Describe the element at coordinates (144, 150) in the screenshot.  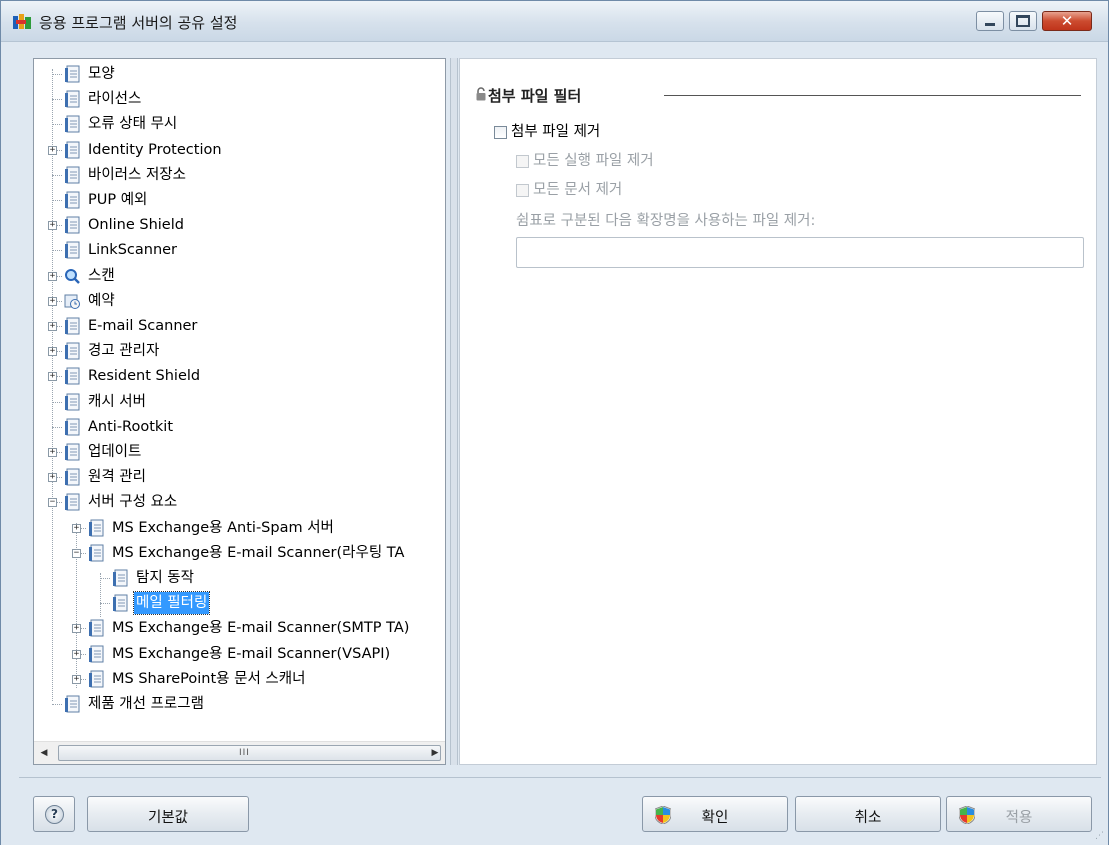
I see `tree-item: Identity Protection` at that location.